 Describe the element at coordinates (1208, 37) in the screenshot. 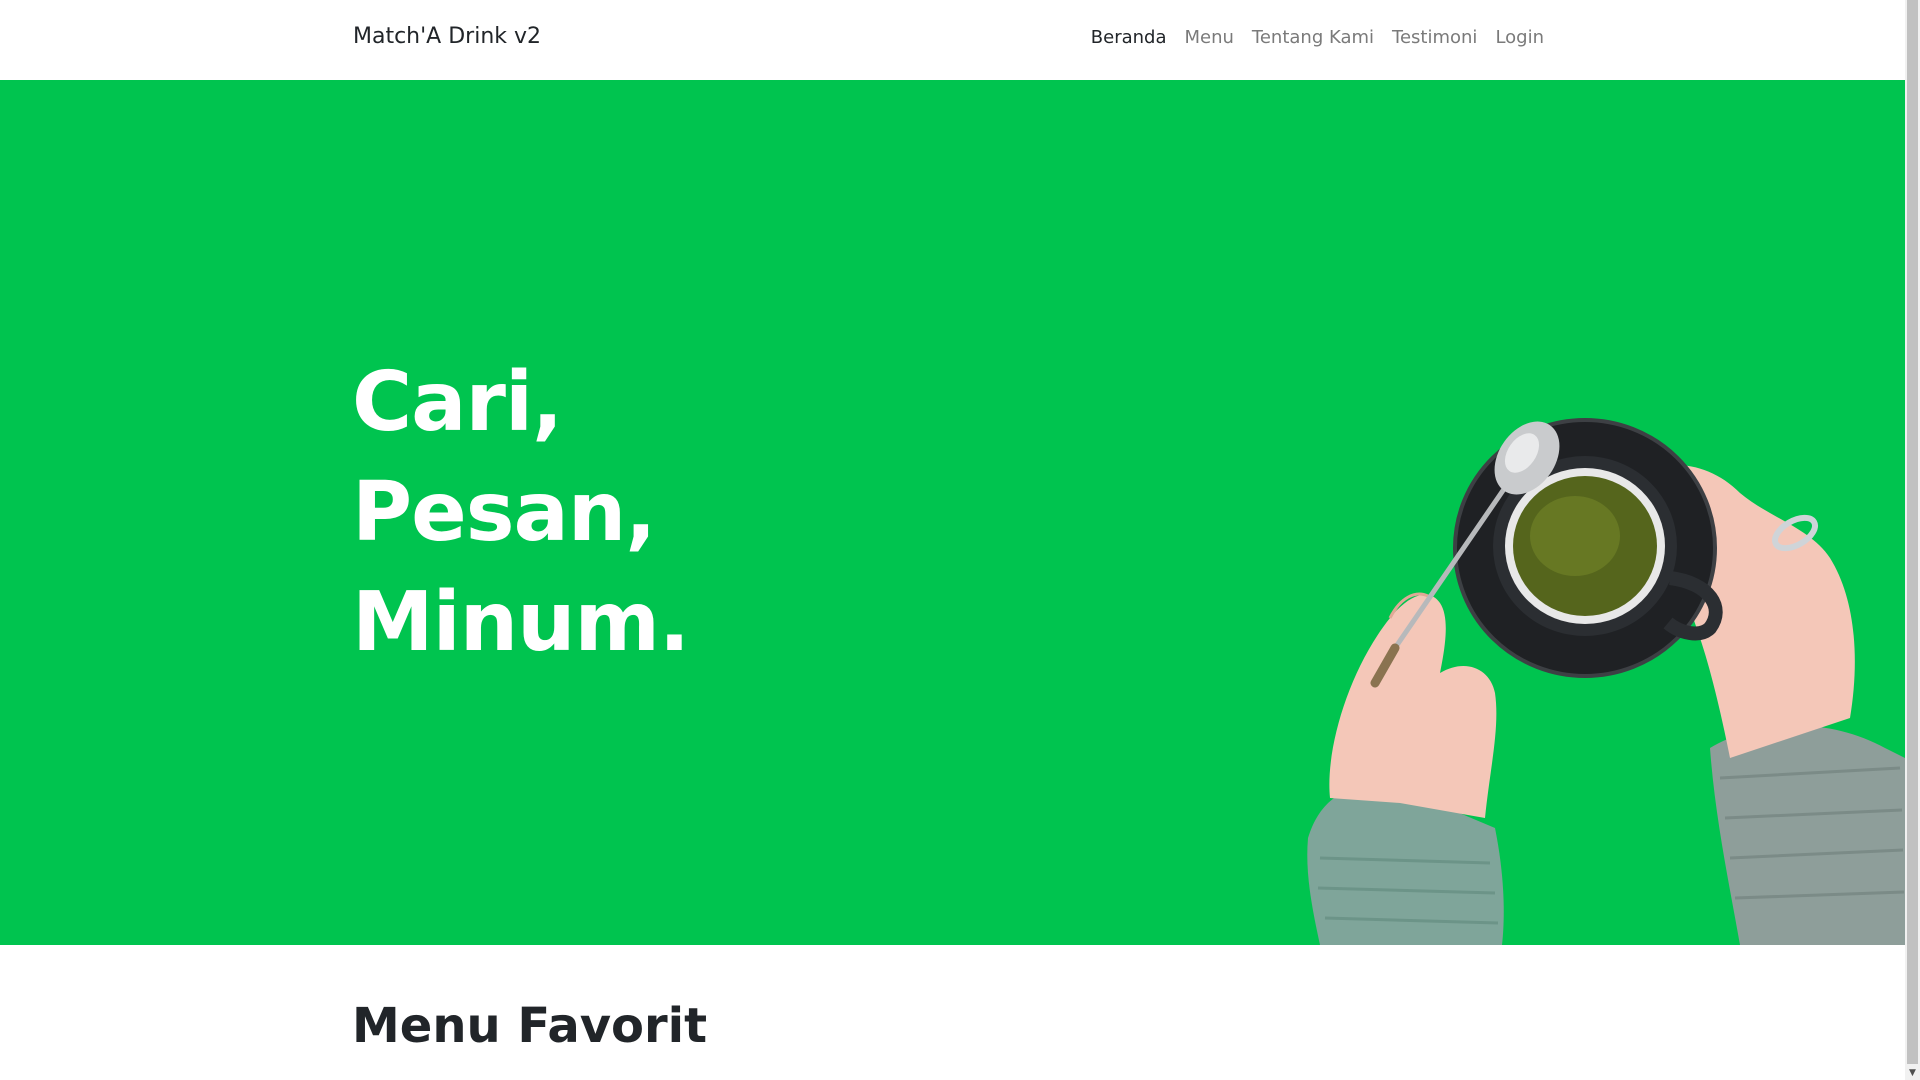

I see `nav-link-menu: Menu` at that location.